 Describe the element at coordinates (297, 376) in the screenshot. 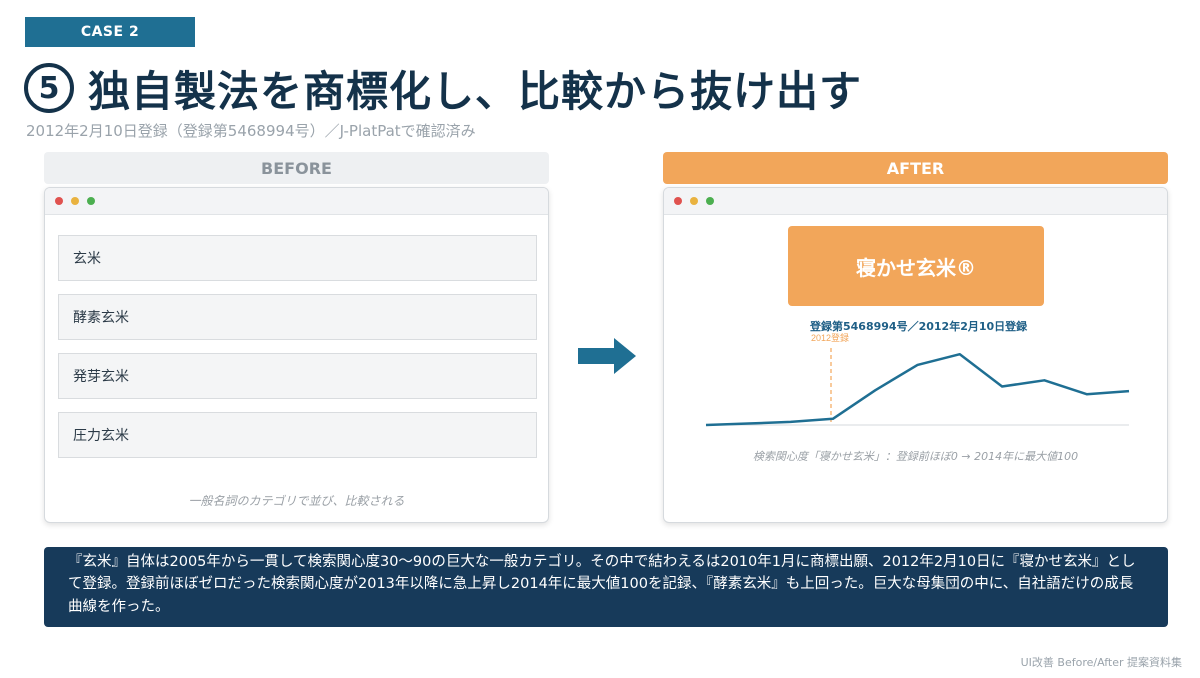

I see `list-item: 発芽玄米` at that location.